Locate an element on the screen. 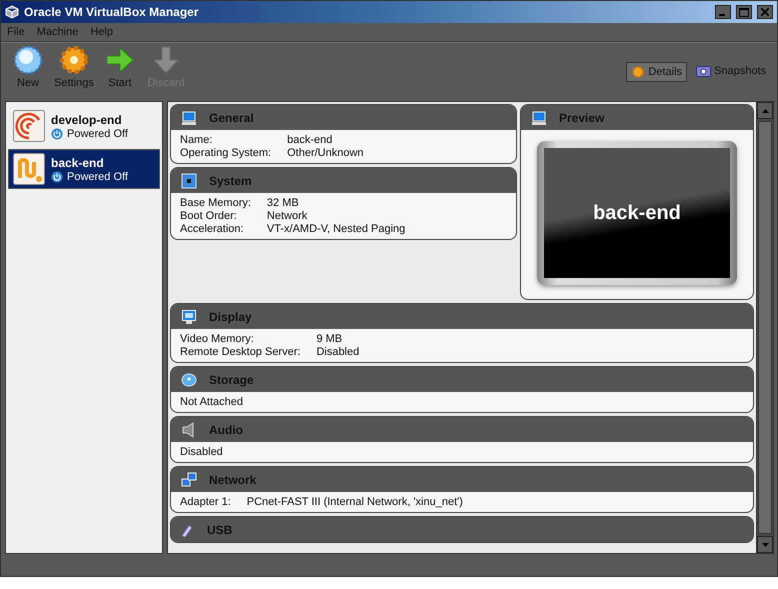 The width and height of the screenshot is (778, 589). property-label: Video Memory: is located at coordinates (217, 339).